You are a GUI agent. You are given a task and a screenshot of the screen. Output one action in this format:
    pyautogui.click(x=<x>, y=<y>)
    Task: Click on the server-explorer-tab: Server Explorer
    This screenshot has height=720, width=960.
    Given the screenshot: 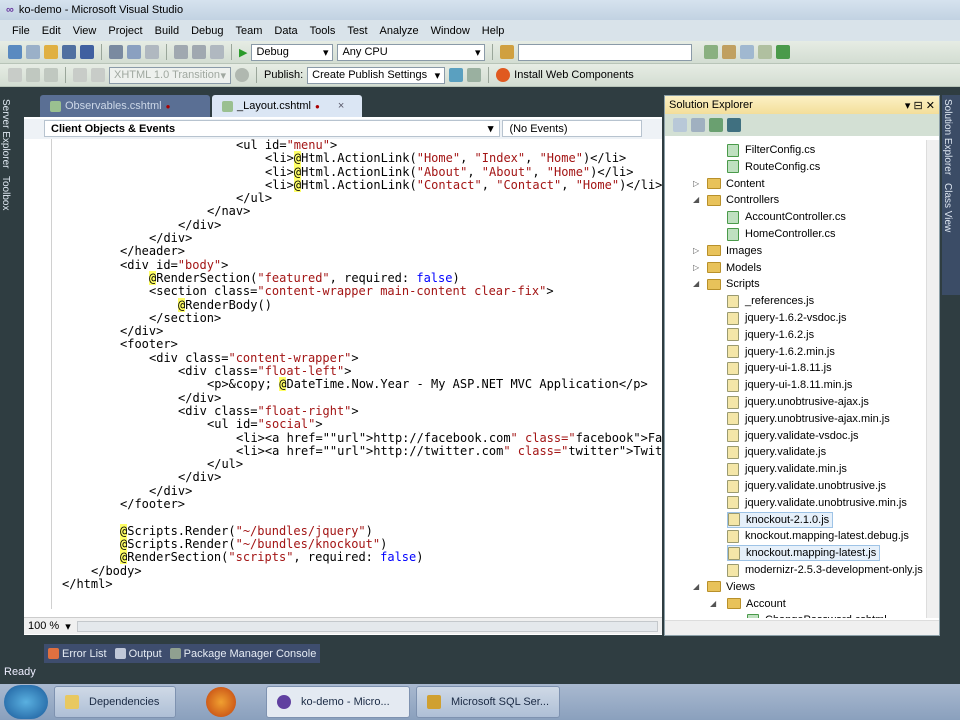 What is the action you would take?
    pyautogui.click(x=5, y=133)
    